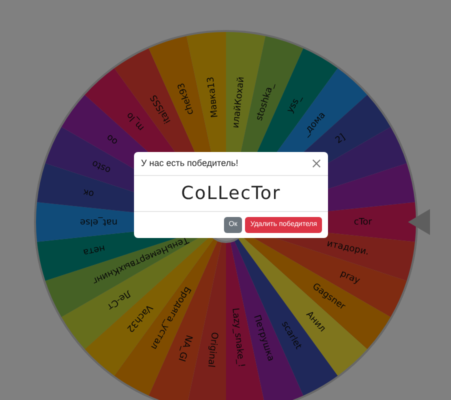 The image size is (451, 400). I want to click on segment-label: Original, so click(212, 350).